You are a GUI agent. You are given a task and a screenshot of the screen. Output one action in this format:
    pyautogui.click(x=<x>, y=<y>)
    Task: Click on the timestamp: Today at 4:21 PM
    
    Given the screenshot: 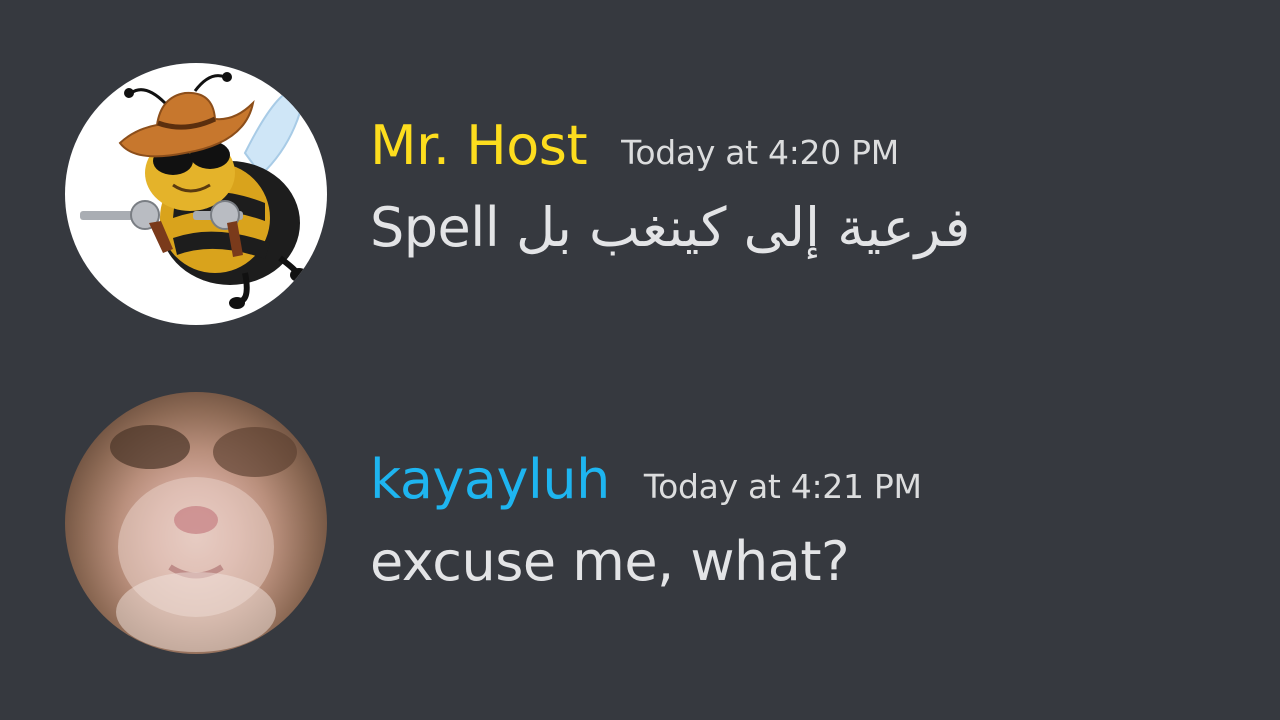 What is the action you would take?
    pyautogui.click(x=783, y=486)
    